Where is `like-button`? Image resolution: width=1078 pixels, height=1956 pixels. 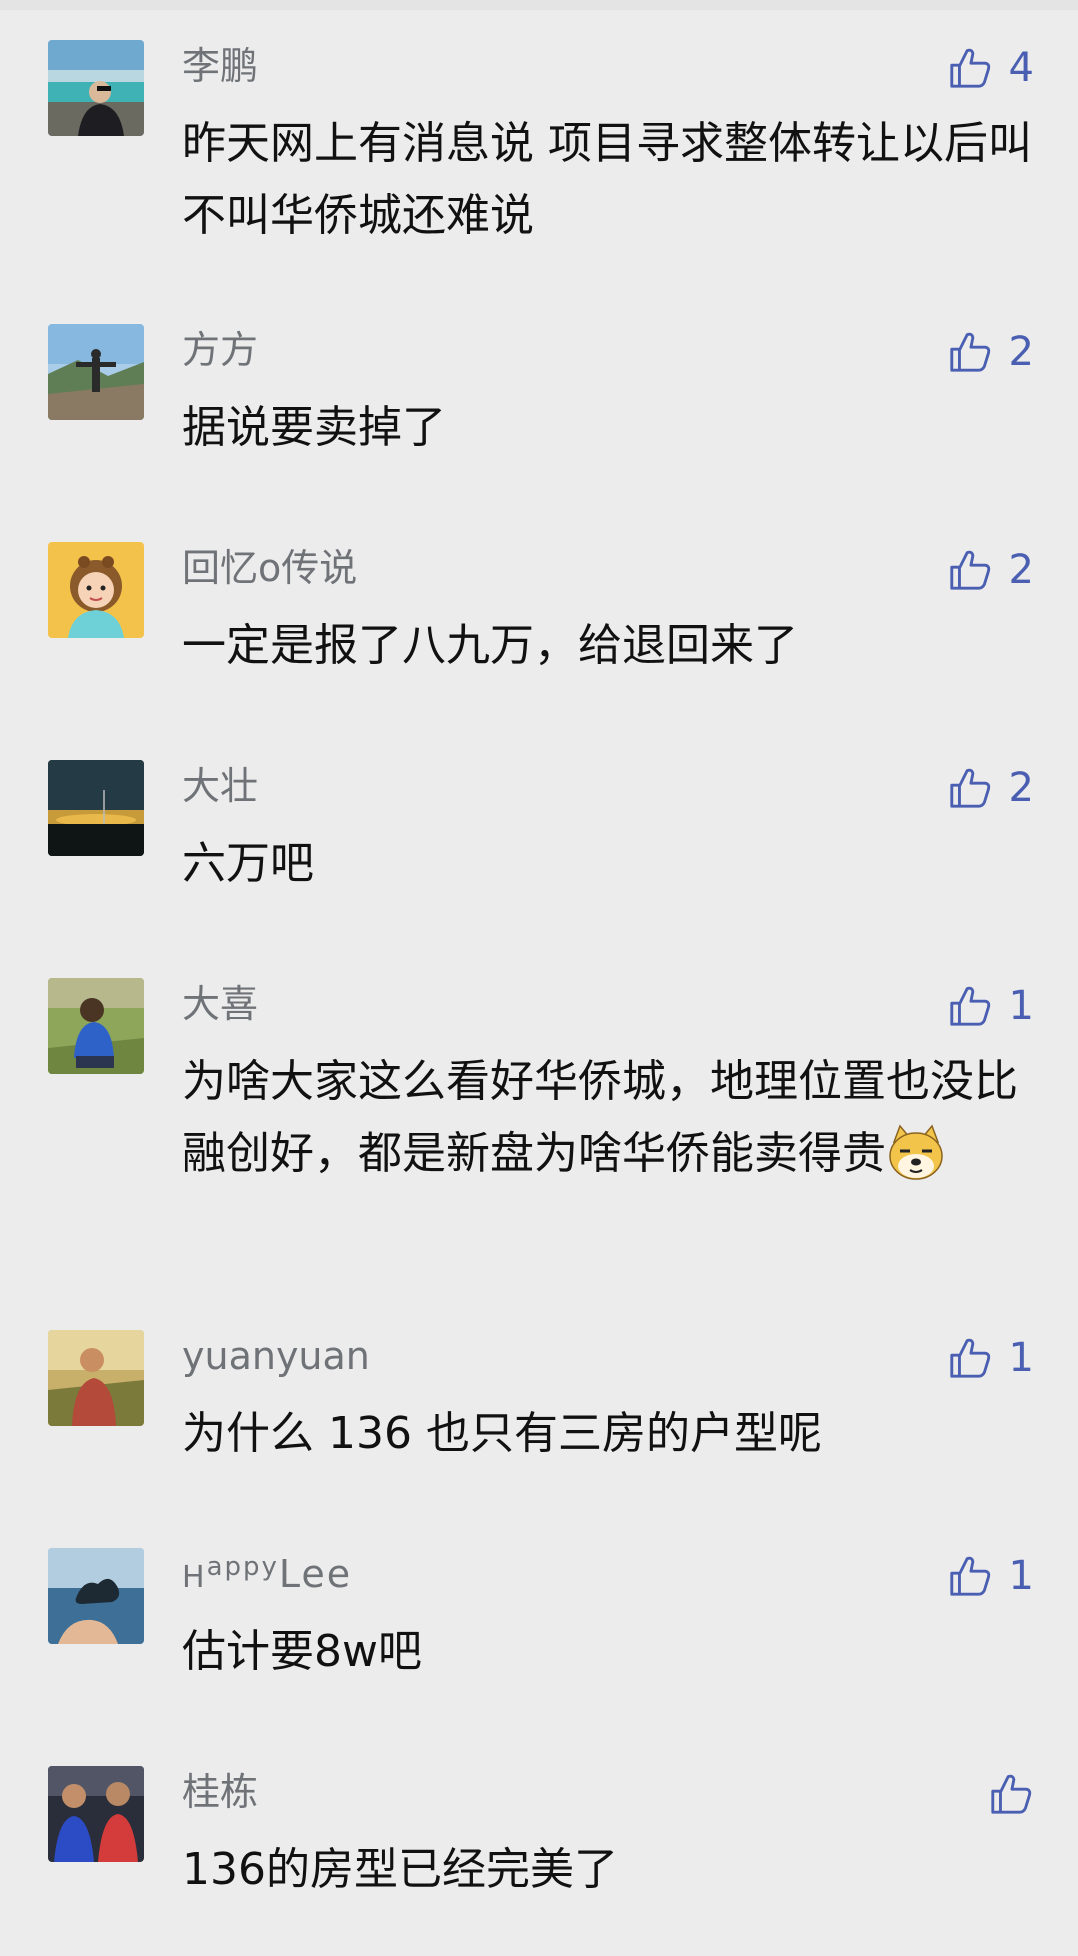
like-button is located at coordinates (1011, 1794).